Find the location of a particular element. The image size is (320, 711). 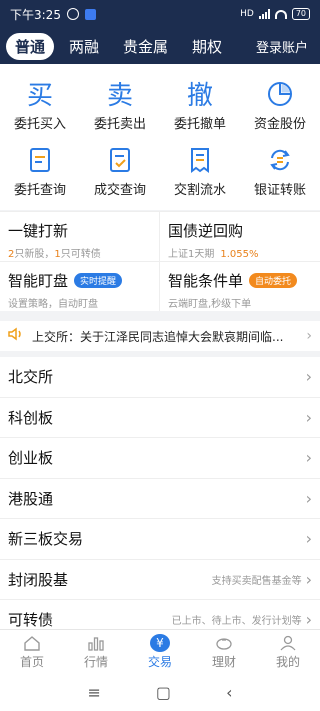

list-item-star-market: 科创板 › is located at coordinates (160, 418).